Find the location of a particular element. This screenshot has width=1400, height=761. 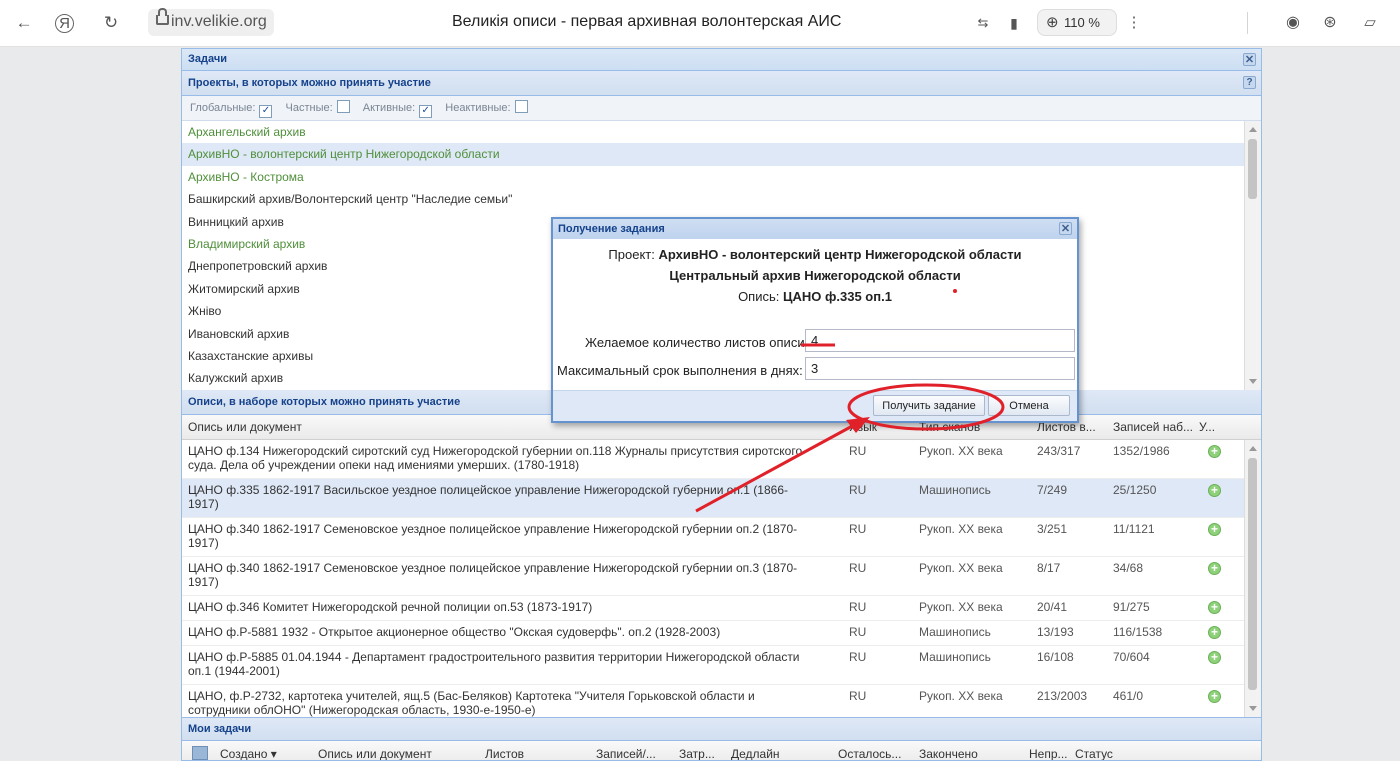

archive-name: Центральный архив Нижегородской области is located at coordinates (815, 275).